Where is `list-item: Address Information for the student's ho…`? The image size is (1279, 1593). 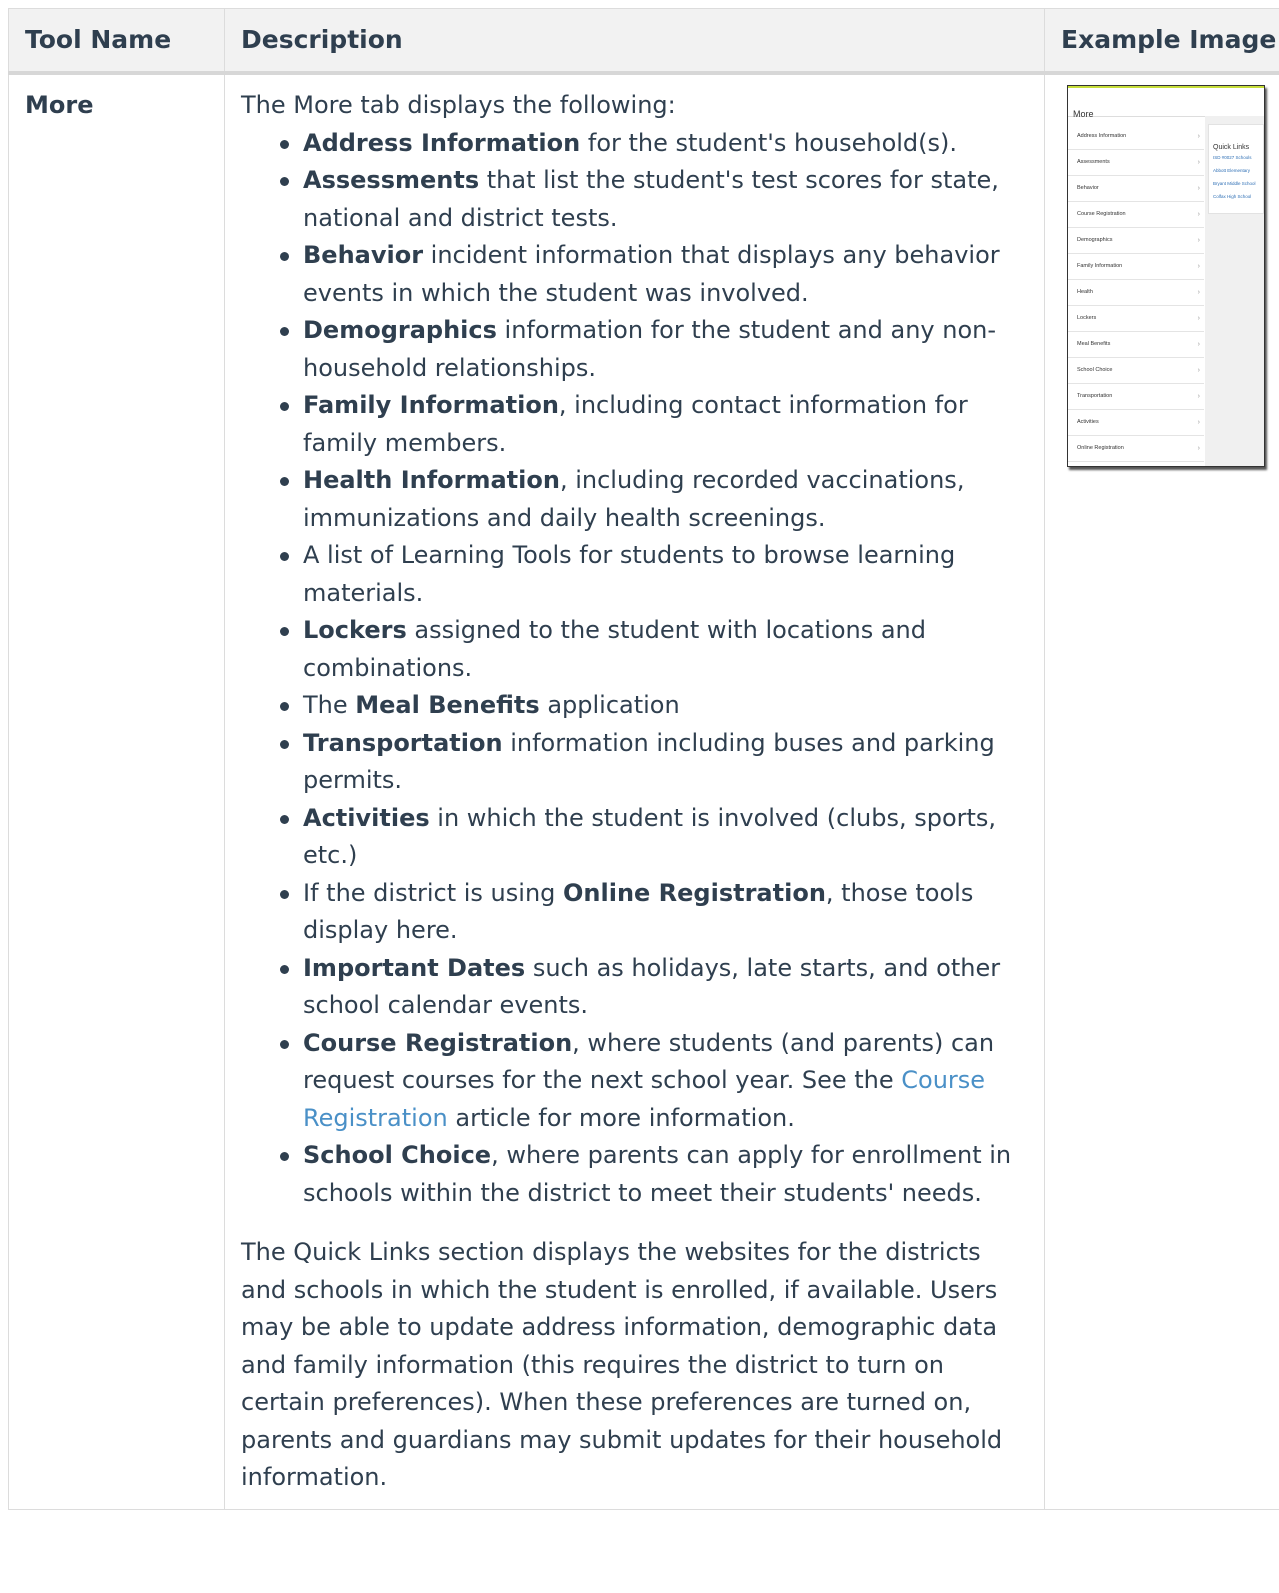 list-item: Address Information for the student's ho… is located at coordinates (655, 144).